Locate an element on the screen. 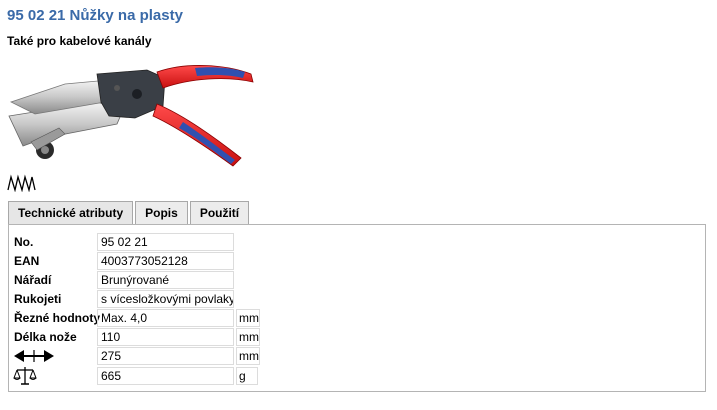  attribute-value: 4003773052128 is located at coordinates (165, 261).